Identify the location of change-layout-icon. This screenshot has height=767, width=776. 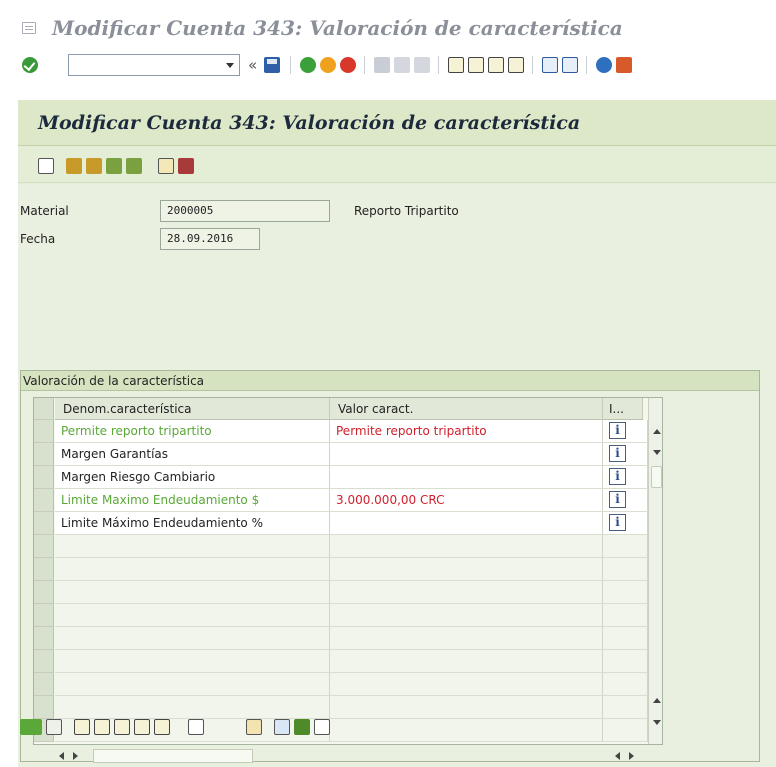
(282, 727).